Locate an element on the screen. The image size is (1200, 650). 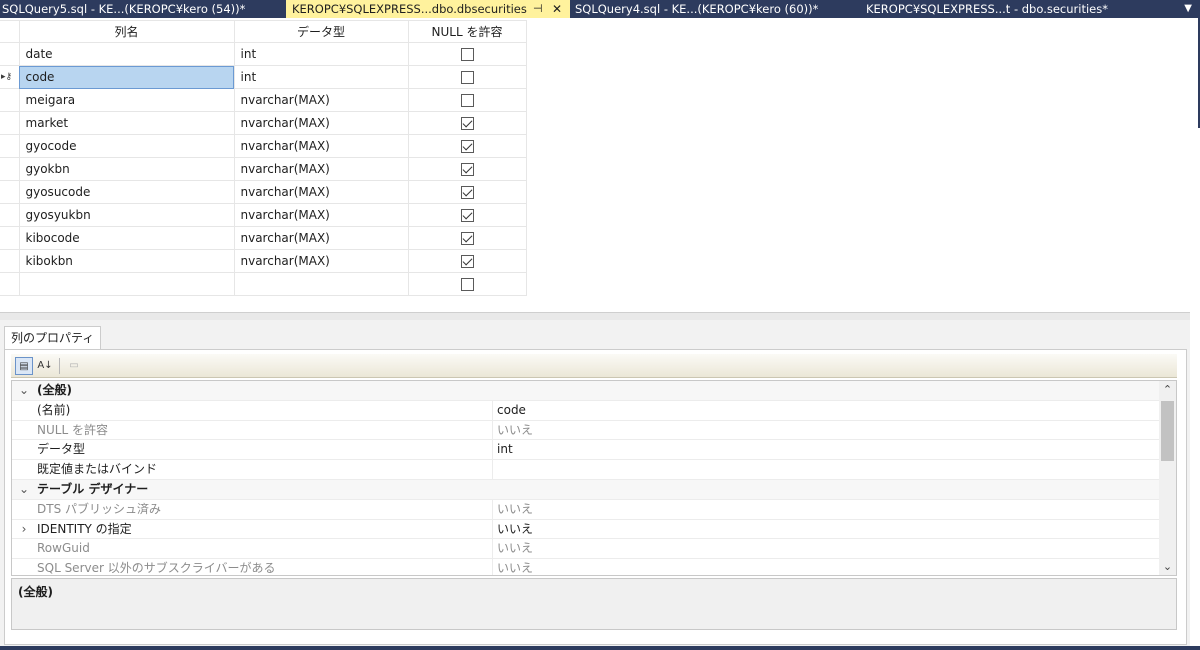
alphabetical-sort-icon: A↓ is located at coordinates (45, 366).